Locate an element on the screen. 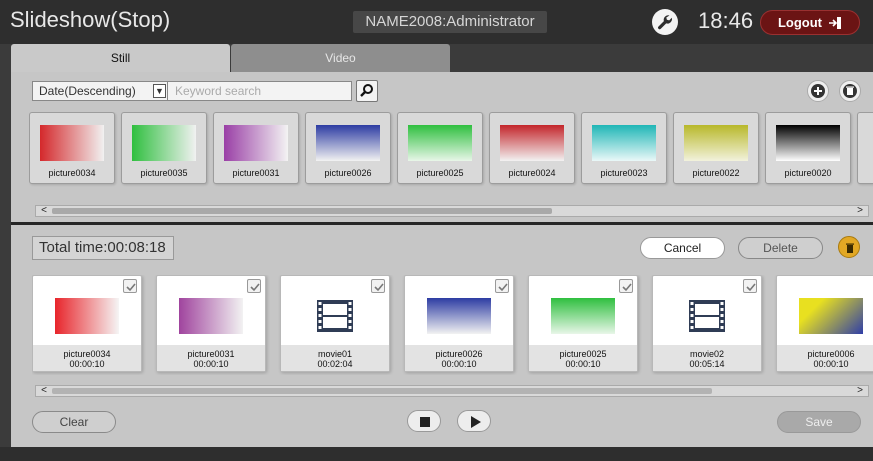 This screenshot has height=461, width=873. item-name: movie01 is located at coordinates (335, 354).